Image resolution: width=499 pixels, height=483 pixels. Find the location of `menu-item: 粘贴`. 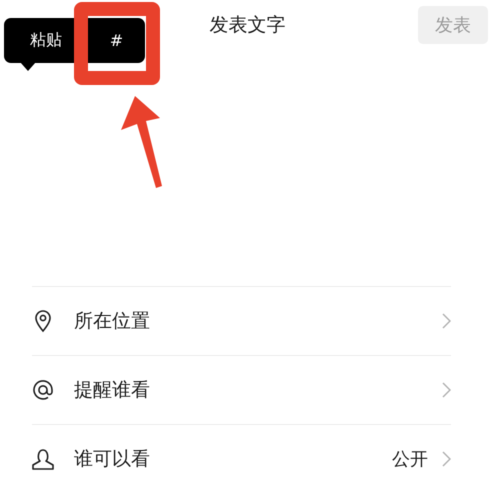

menu-item: 粘贴 is located at coordinates (46, 40).